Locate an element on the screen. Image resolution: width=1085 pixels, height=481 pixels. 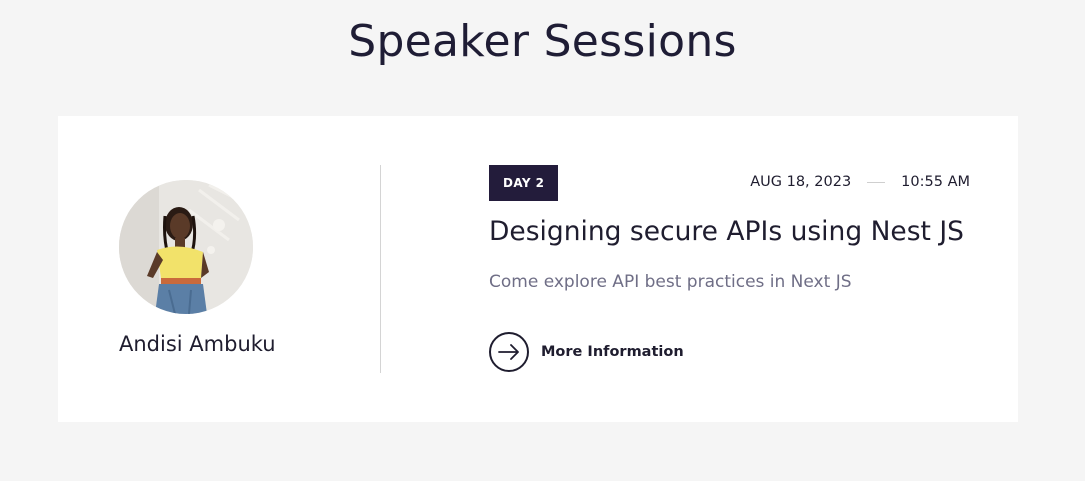
meta-separator is located at coordinates (876, 182).